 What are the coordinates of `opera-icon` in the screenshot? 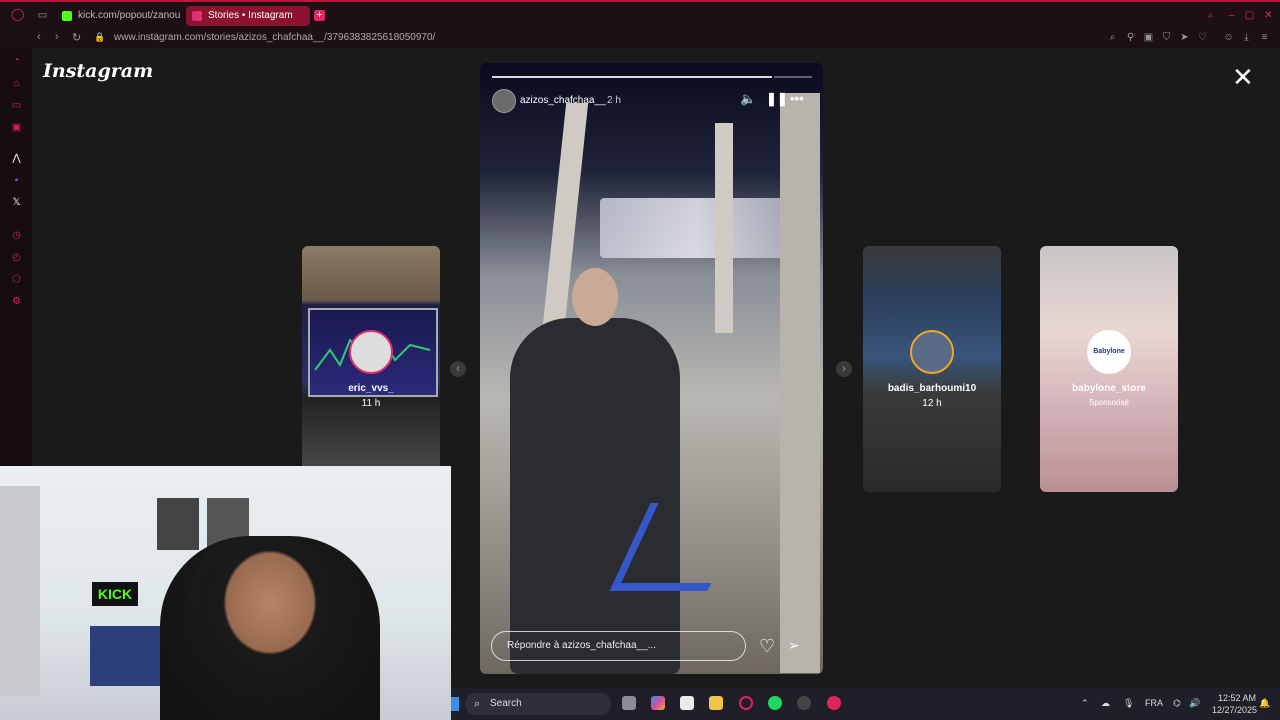 It's located at (746, 703).